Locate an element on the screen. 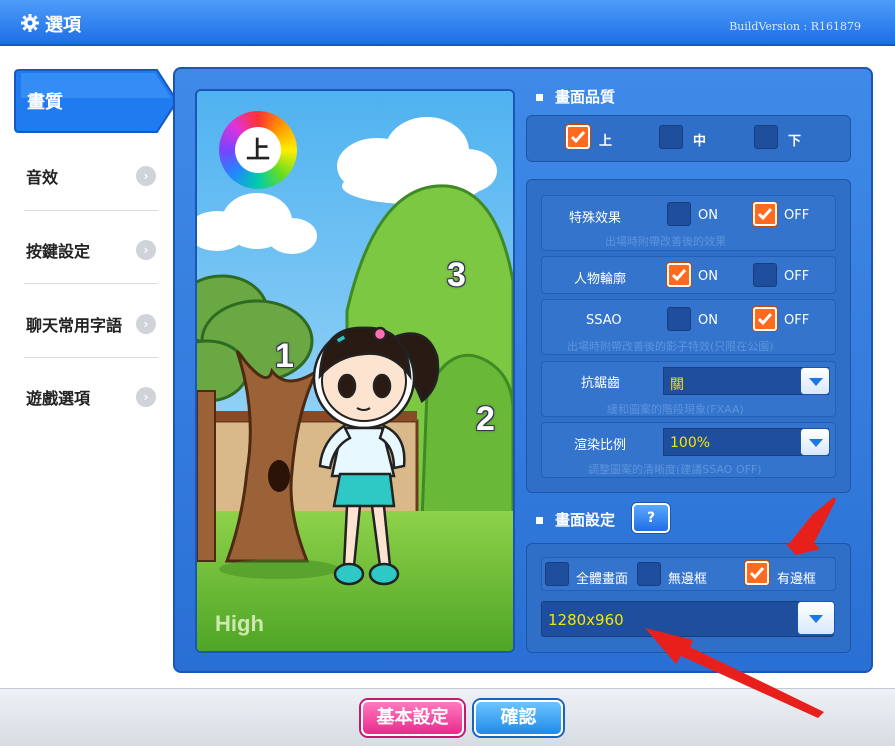 Image resolution: width=895 pixels, height=746 pixels. basic-settings-button: 基本設定 is located at coordinates (412, 718).